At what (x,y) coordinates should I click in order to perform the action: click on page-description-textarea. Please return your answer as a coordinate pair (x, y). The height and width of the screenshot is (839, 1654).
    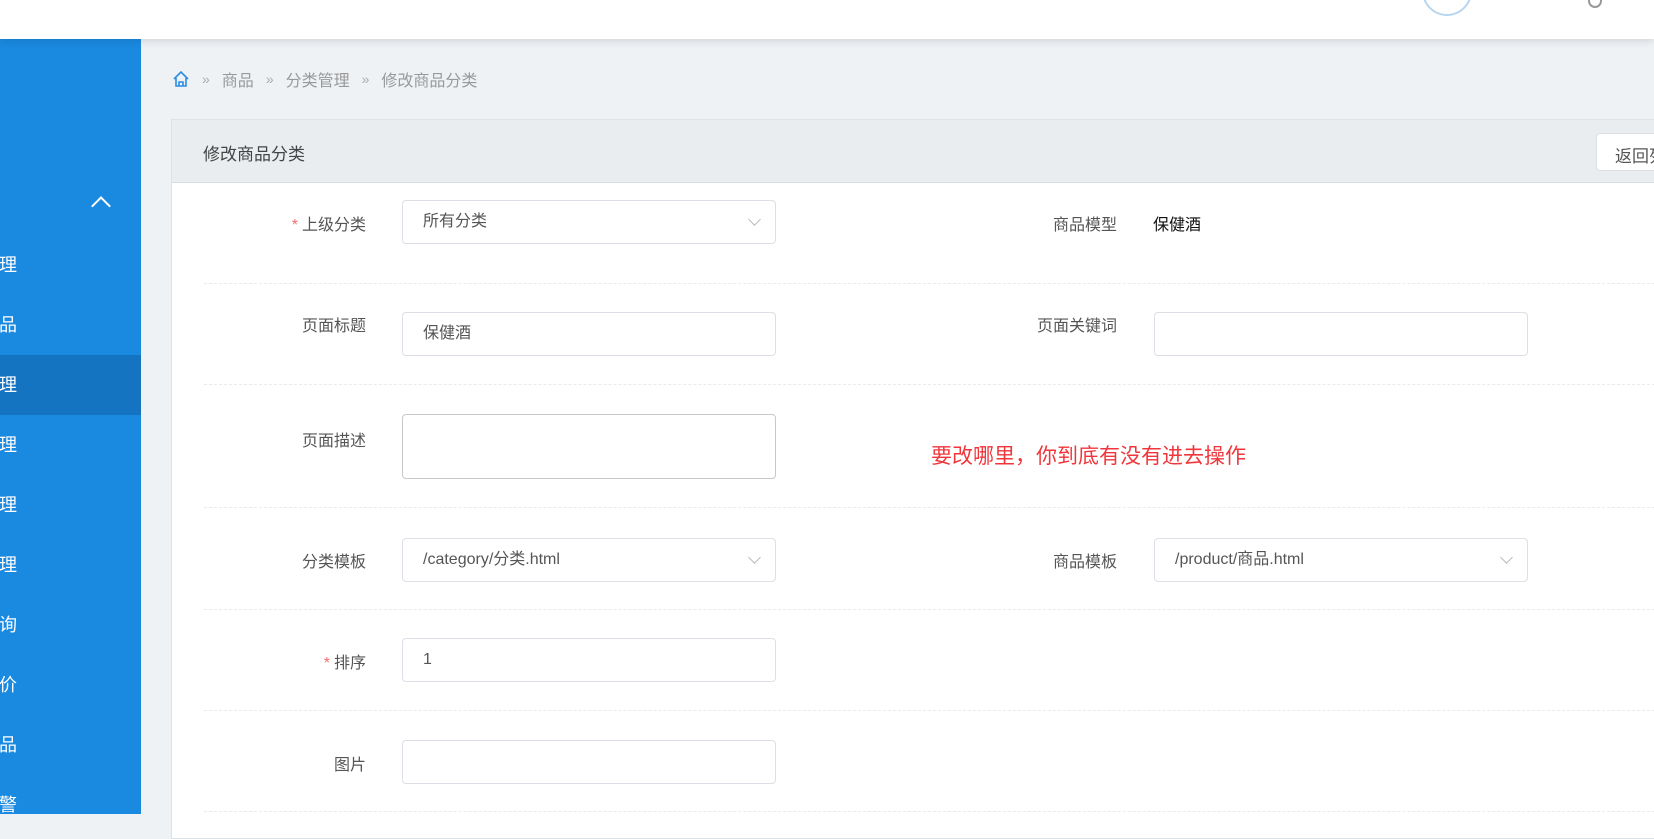
    Looking at the image, I should click on (589, 446).